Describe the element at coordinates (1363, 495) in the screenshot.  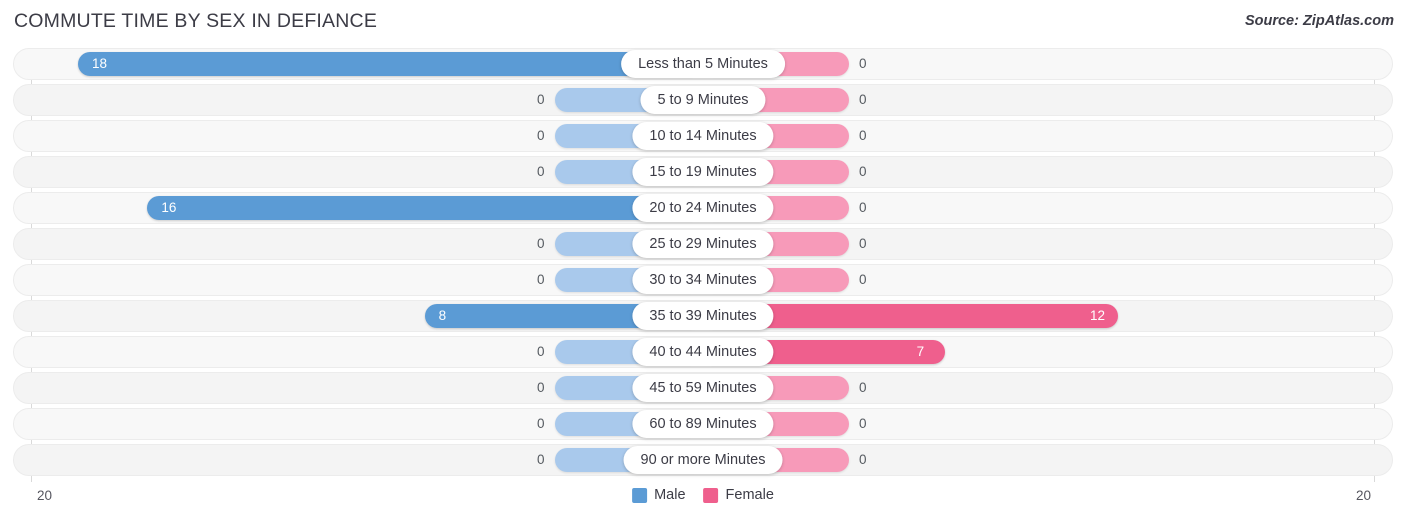
I see `axis-tick-right: 20` at that location.